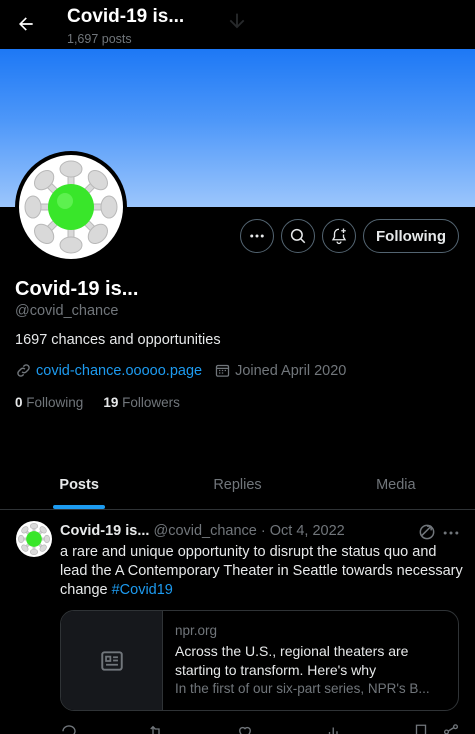 The height and width of the screenshot is (734, 475). I want to click on post-avatar, so click(34, 539).